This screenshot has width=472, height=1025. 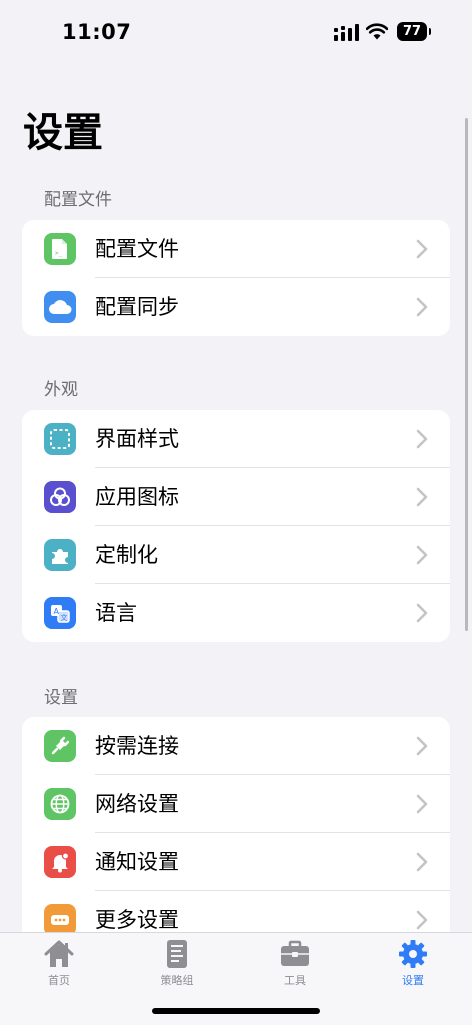 What do you see at coordinates (60, 804) in the screenshot?
I see `globe-icon` at bounding box center [60, 804].